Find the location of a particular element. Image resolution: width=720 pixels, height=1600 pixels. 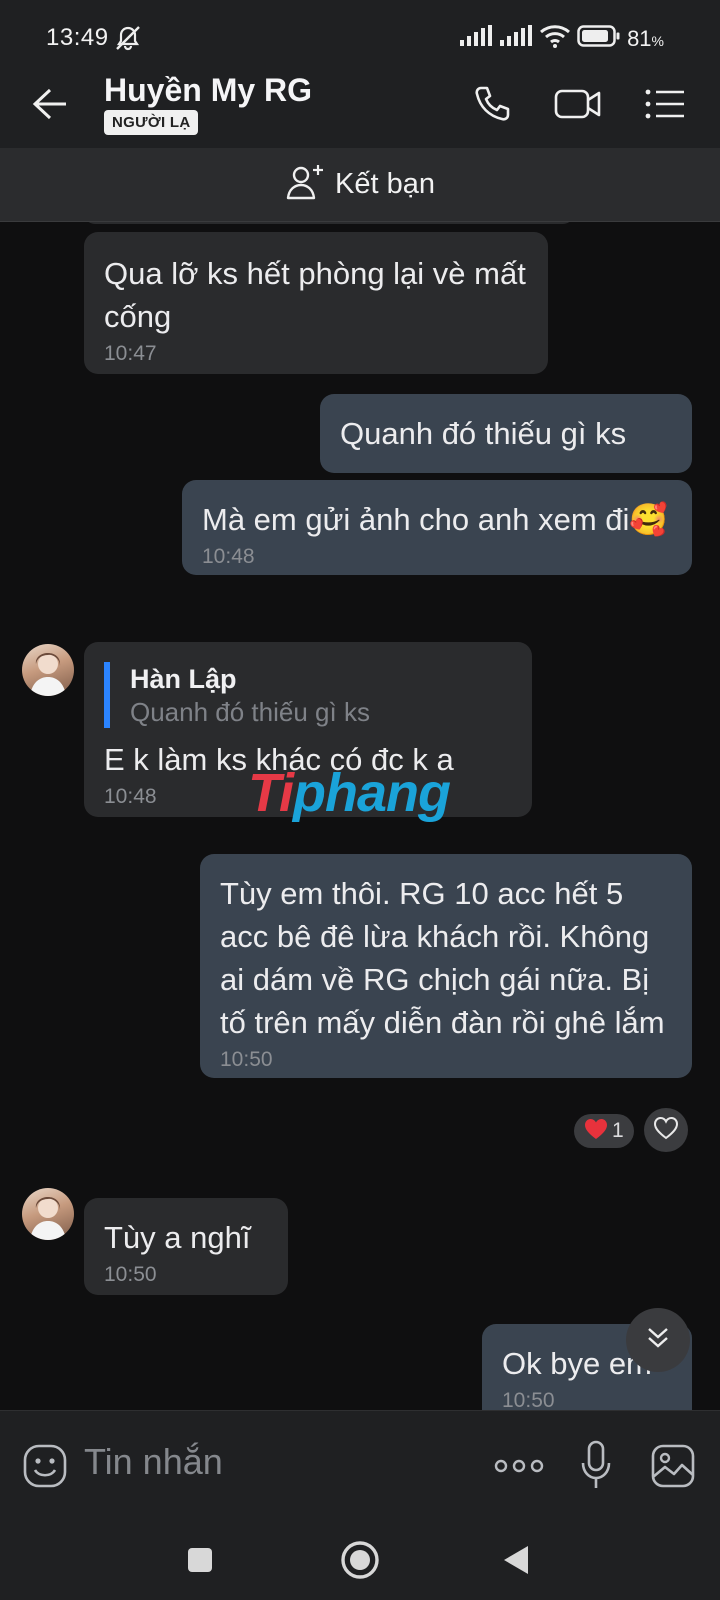

wifi-icon is located at coordinates (555, 38).